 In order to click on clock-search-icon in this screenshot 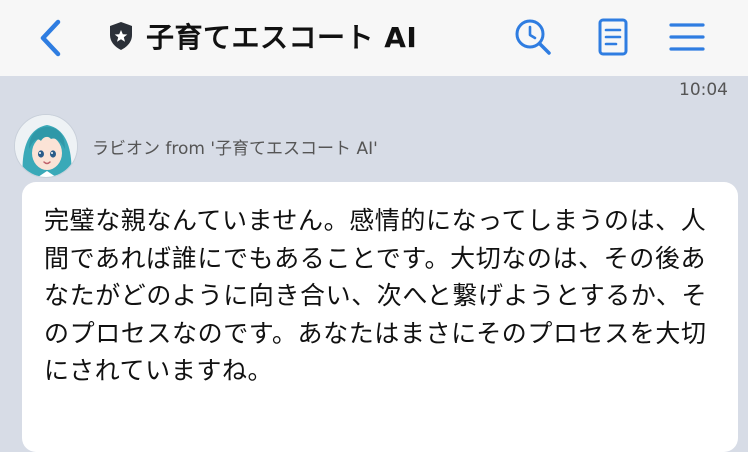, I will do `click(533, 37)`.